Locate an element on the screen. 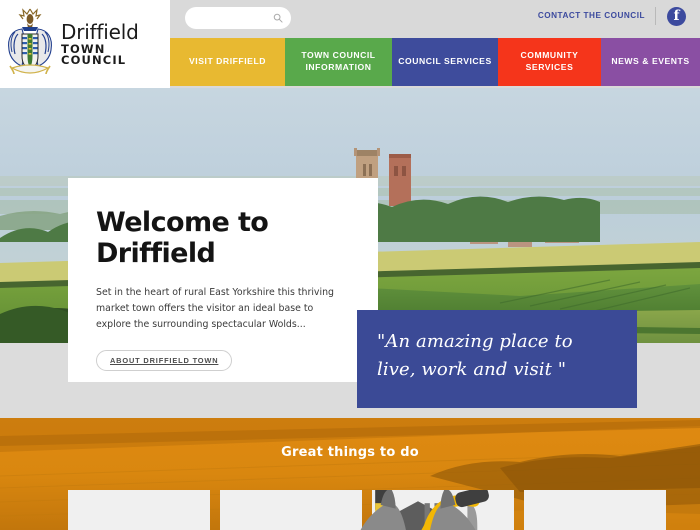 This screenshot has width=700, height=530. coat-of-arms-icon is located at coordinates (30, 41).